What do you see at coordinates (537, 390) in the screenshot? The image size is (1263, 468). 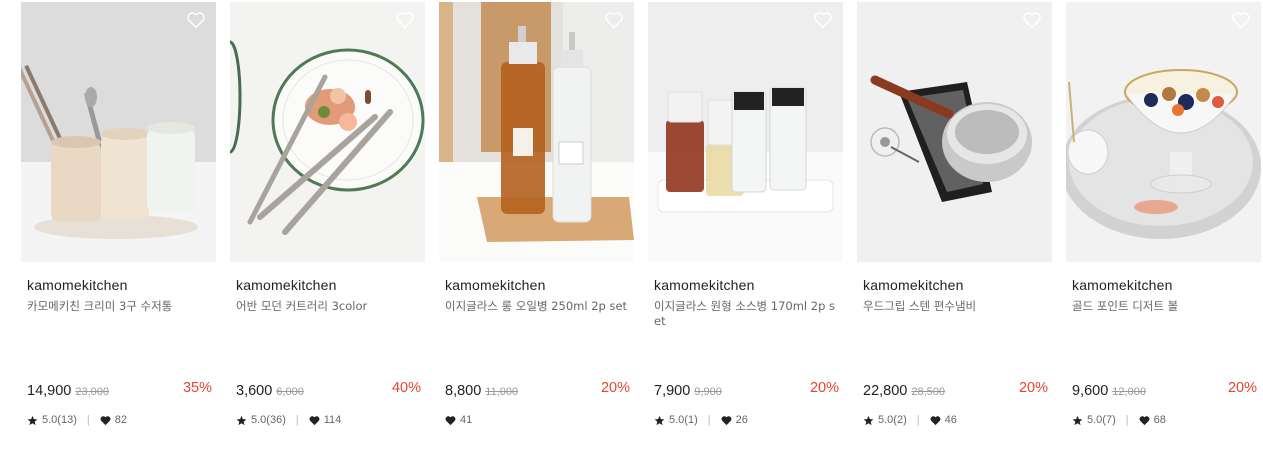 I see `price-row: 8,800 11,000 20%` at bounding box center [537, 390].